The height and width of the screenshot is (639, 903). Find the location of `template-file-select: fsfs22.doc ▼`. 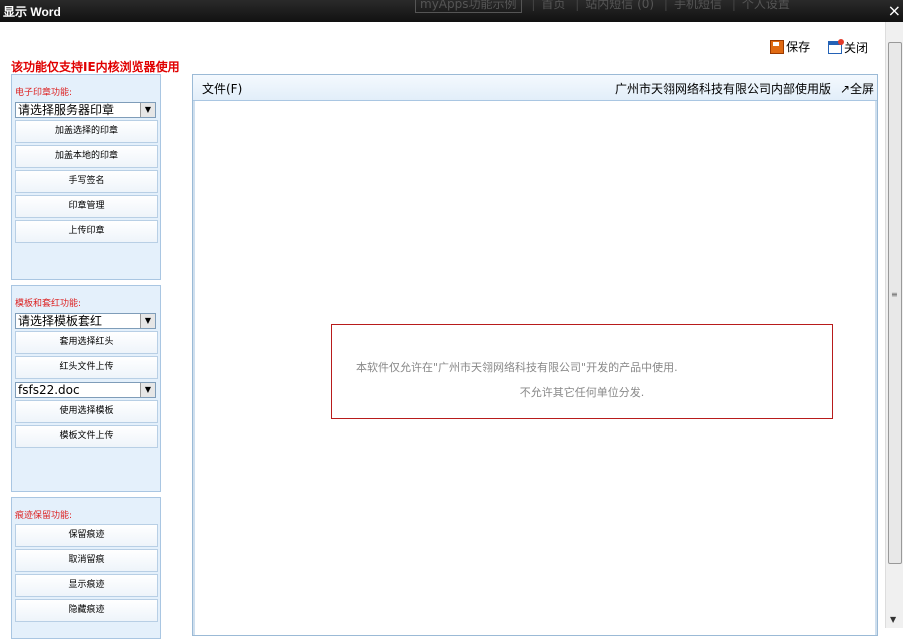

template-file-select: fsfs22.doc ▼ is located at coordinates (85, 390).